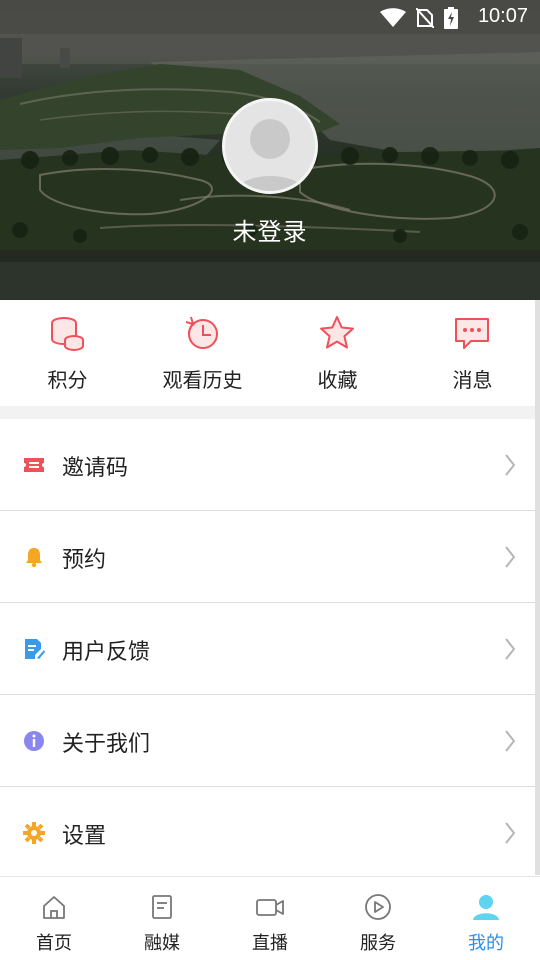 The image size is (540, 960). I want to click on play-circle-icon, so click(378, 907).